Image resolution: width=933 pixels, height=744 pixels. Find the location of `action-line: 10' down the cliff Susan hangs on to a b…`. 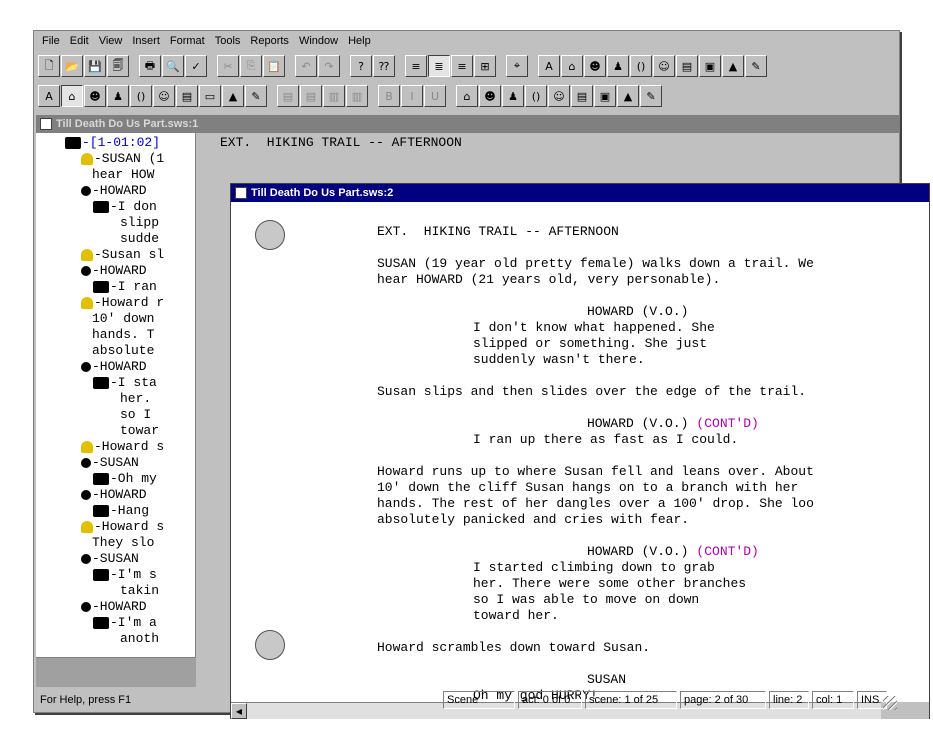

action-line: 10' down the cliff Susan hangs on to a b… is located at coordinates (587, 488).